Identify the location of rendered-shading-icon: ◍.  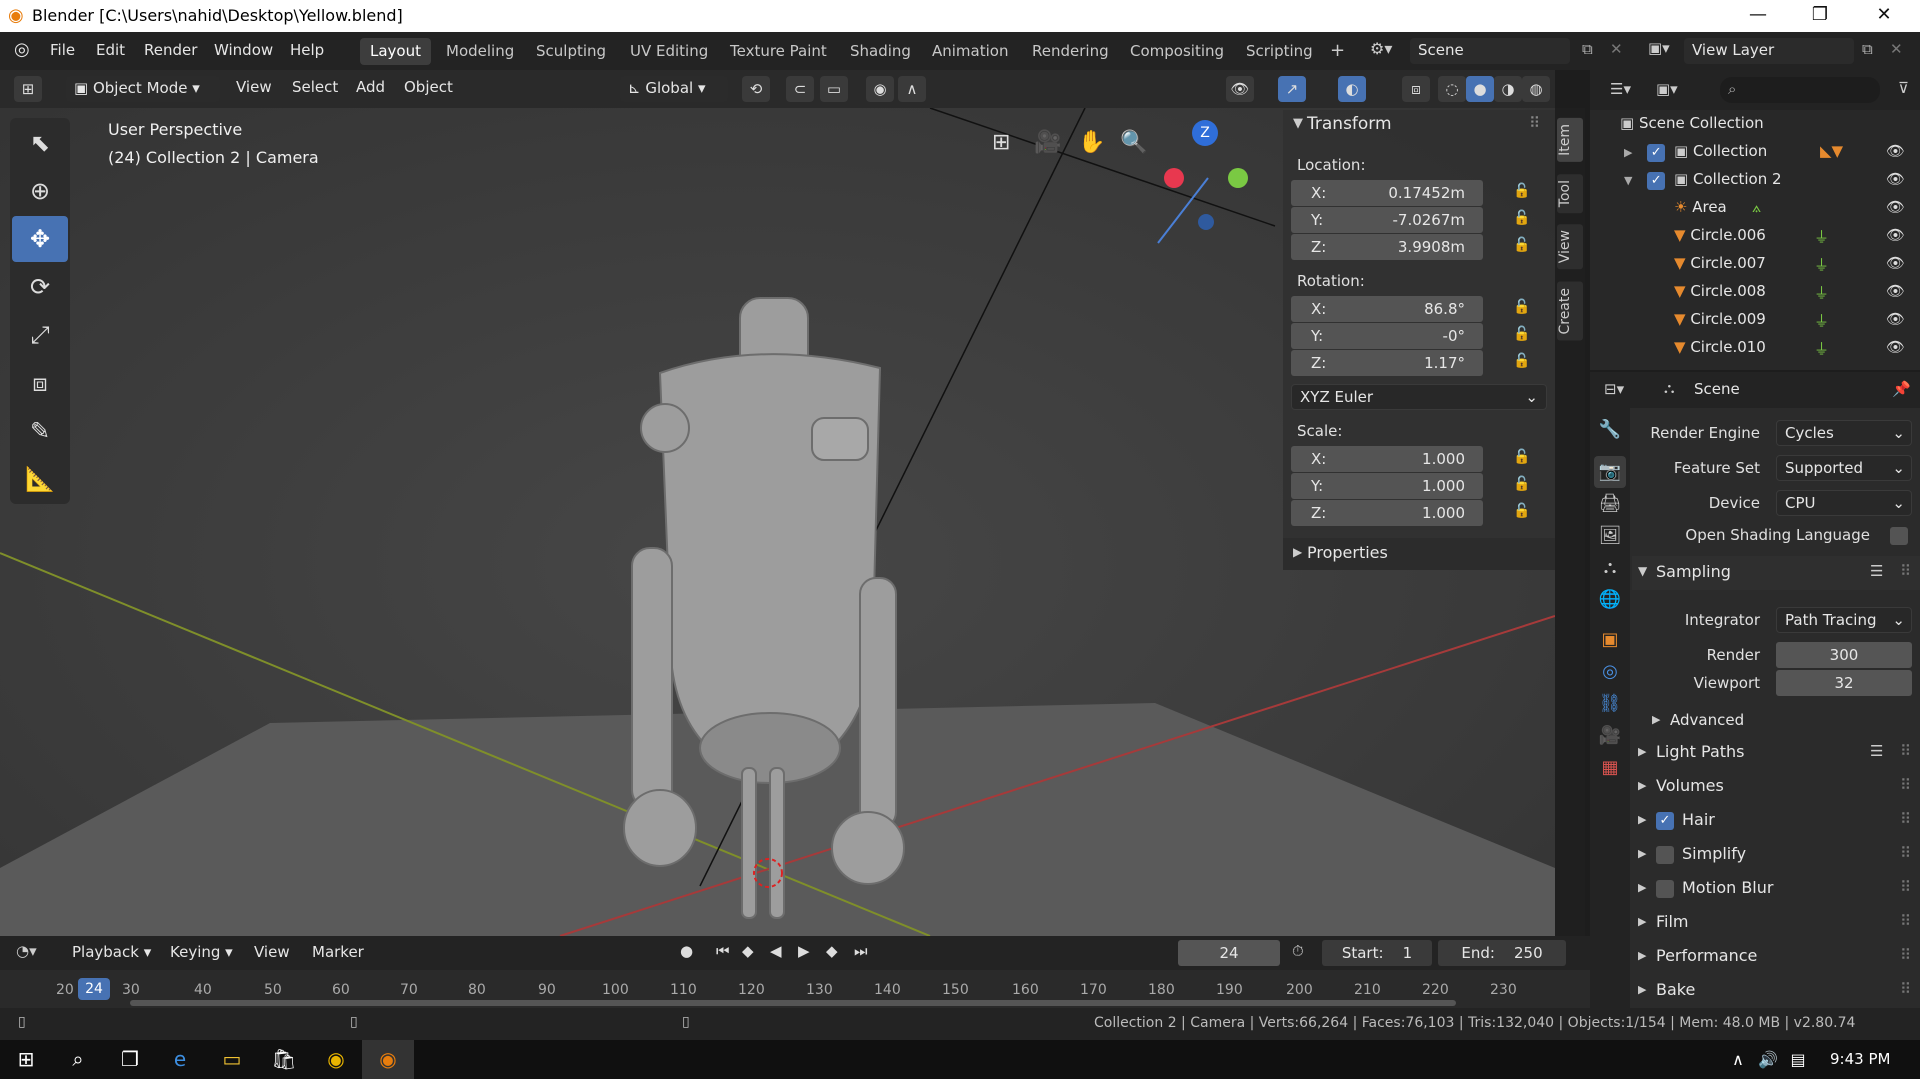
(1536, 89).